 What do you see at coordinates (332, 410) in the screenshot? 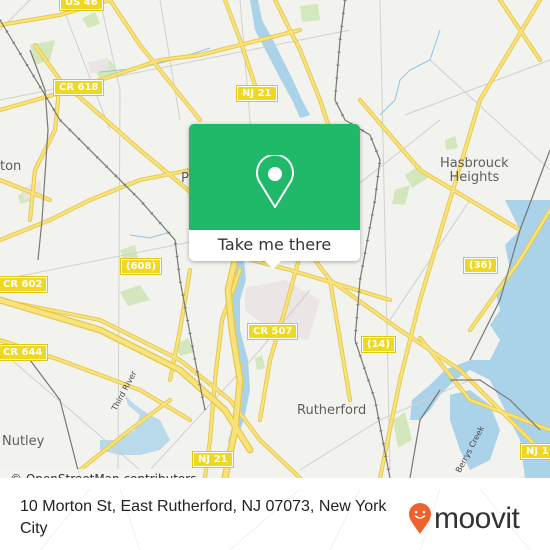
I see `place-rutherford: Rutherford` at bounding box center [332, 410].